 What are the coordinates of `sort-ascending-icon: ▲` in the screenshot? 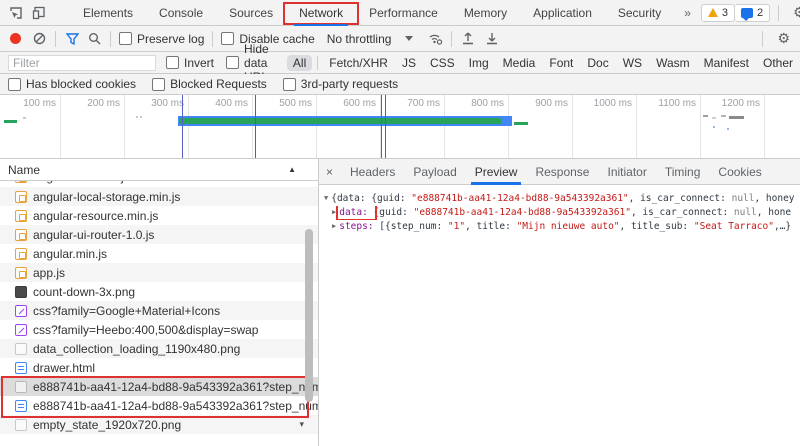 It's located at (292, 169).